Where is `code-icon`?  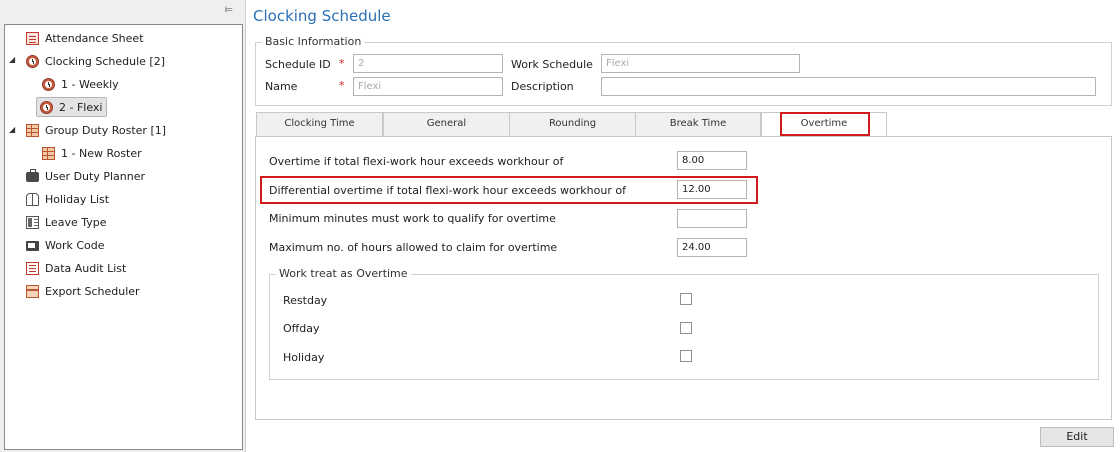 code-icon is located at coordinates (32, 245).